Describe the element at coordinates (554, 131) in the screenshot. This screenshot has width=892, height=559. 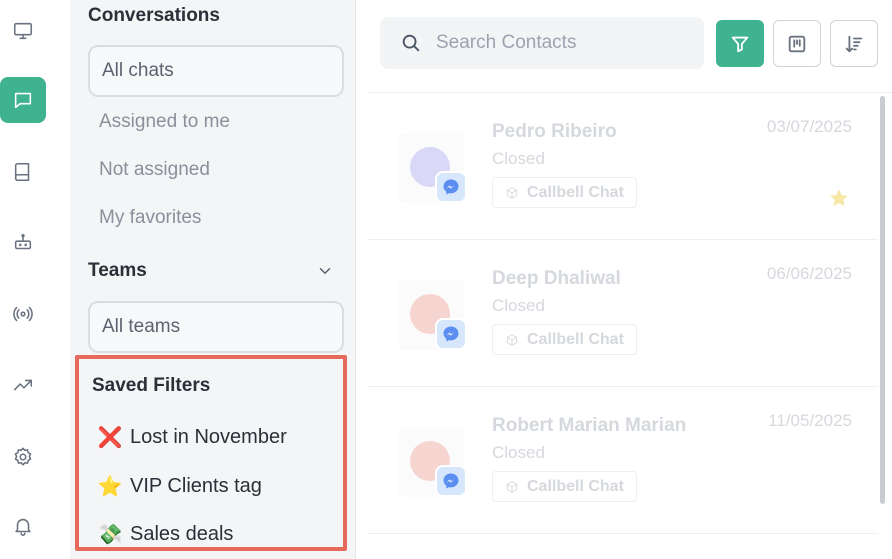
I see `contact-name: Pedro Ribeiro` at that location.